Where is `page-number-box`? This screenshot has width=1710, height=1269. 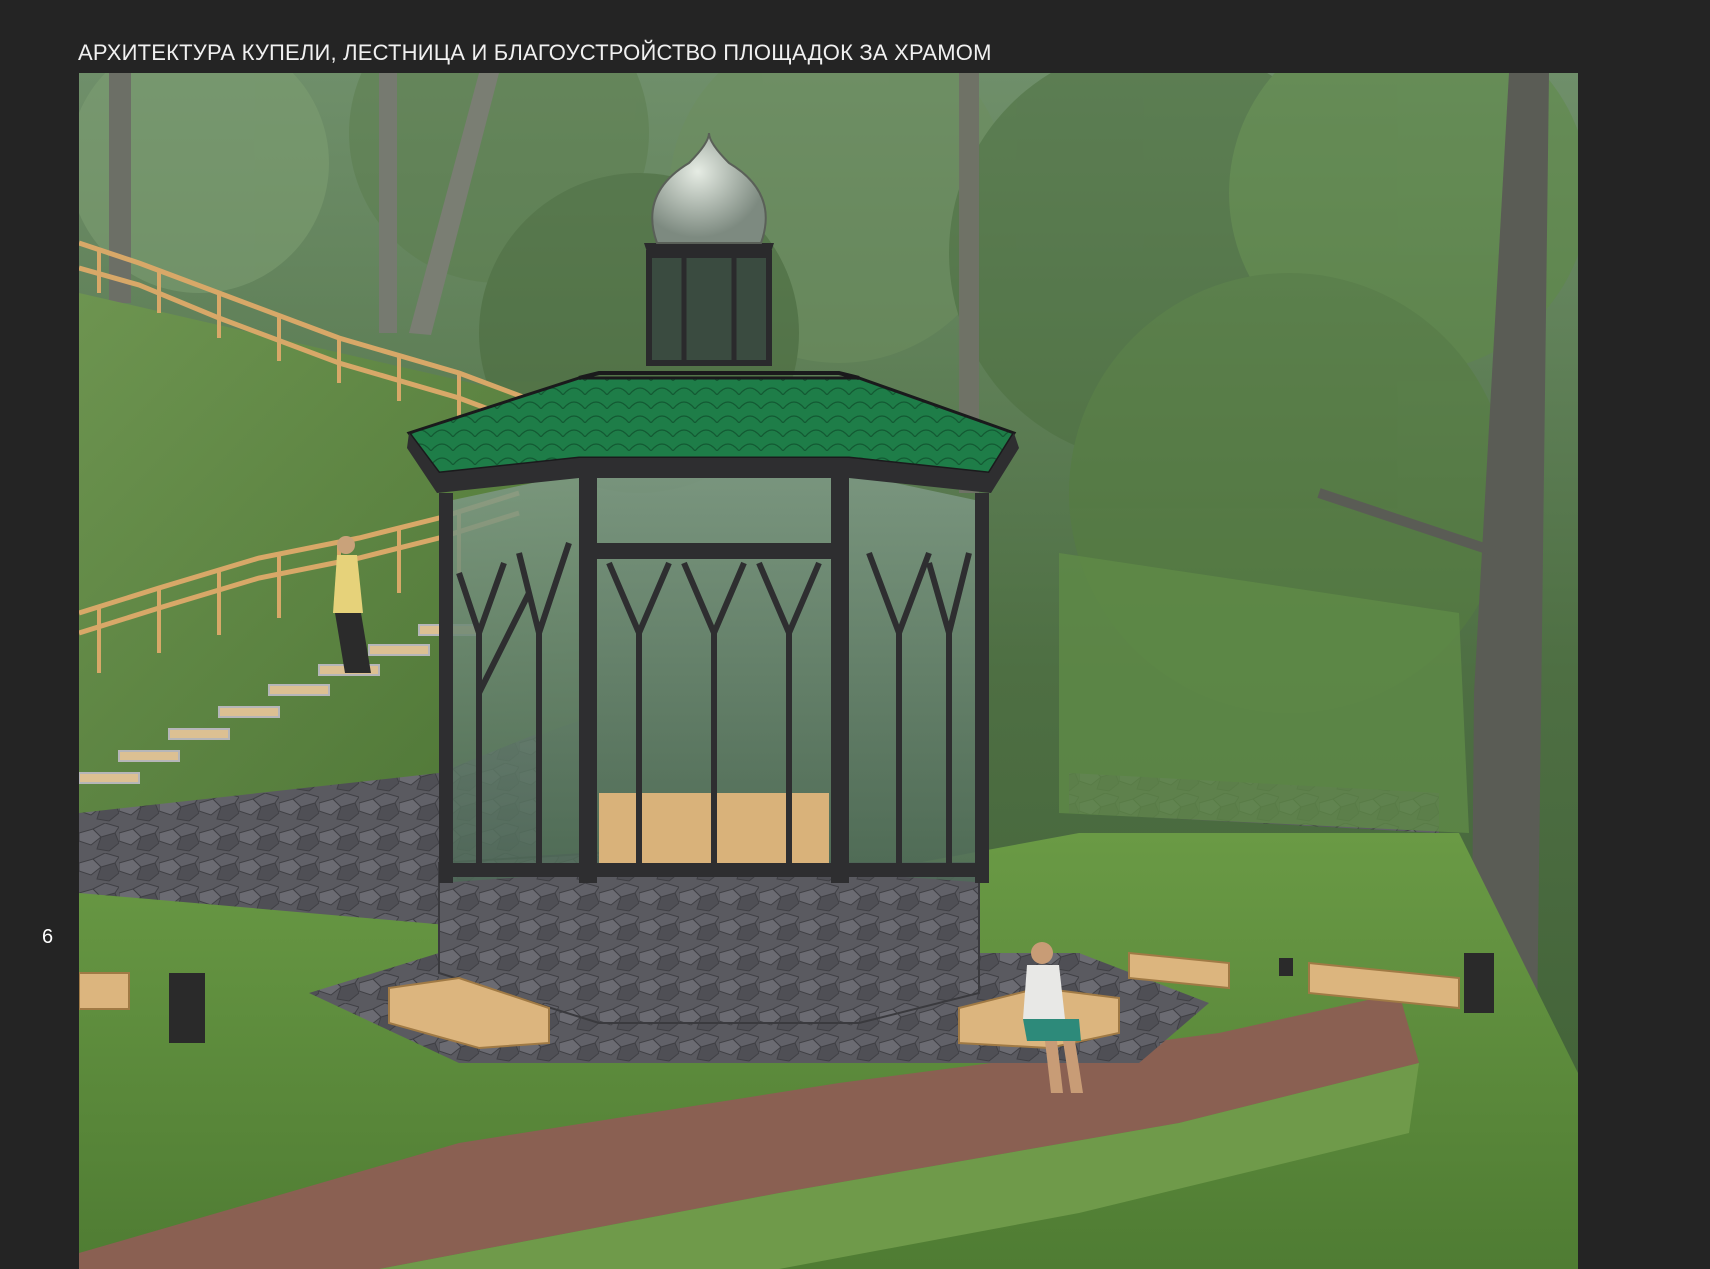 page-number-box is located at coordinates (39, 1091).